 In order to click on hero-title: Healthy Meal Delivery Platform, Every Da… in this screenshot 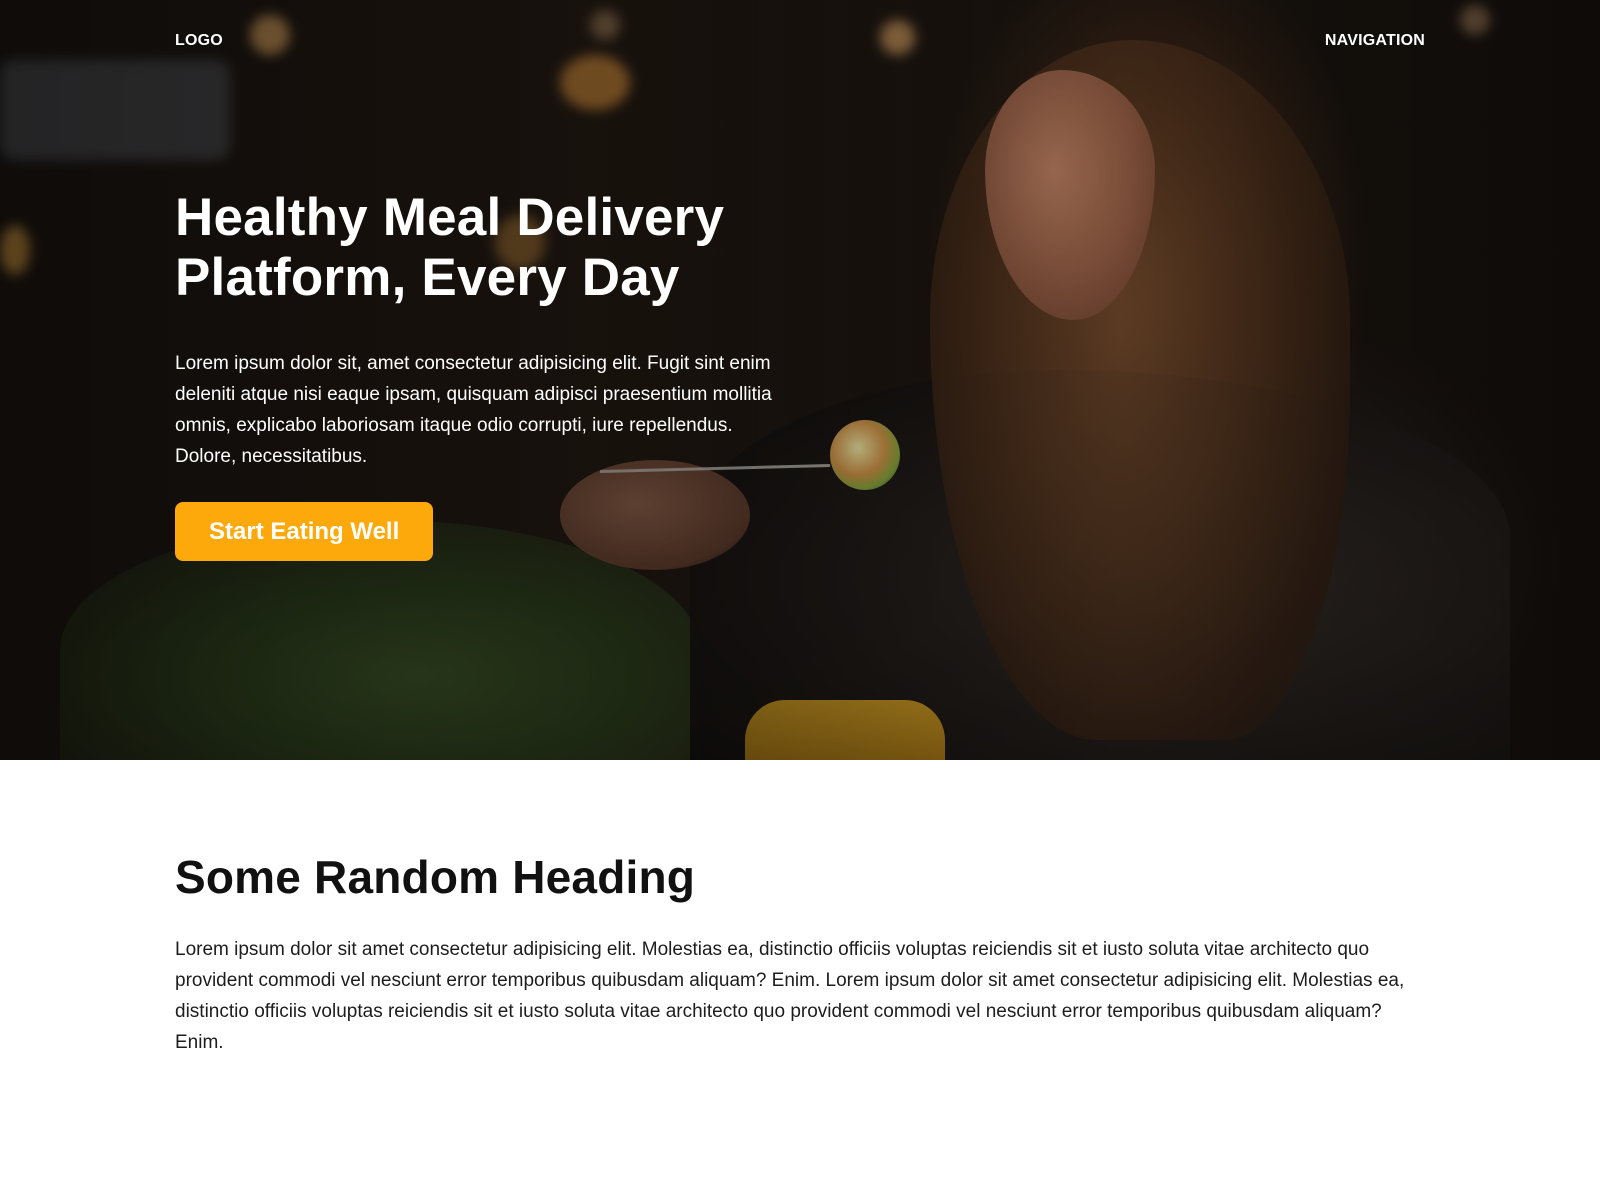, I will do `click(490, 248)`.